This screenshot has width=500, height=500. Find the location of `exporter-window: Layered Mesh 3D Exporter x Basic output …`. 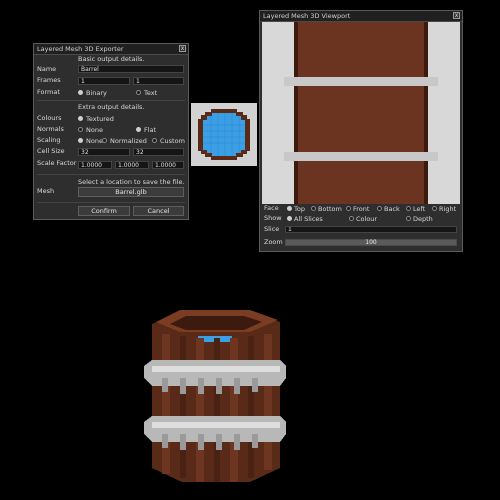

exporter-window: Layered Mesh 3D Exporter x Basic output … is located at coordinates (111, 131).